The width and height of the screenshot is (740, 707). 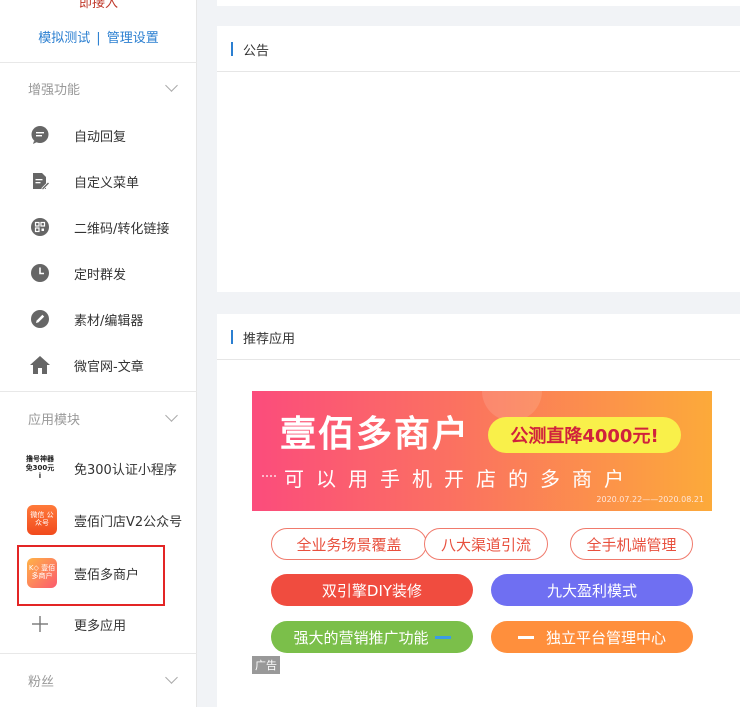 I want to click on store-v2-thumb: 微信 公众号, so click(x=42, y=520).